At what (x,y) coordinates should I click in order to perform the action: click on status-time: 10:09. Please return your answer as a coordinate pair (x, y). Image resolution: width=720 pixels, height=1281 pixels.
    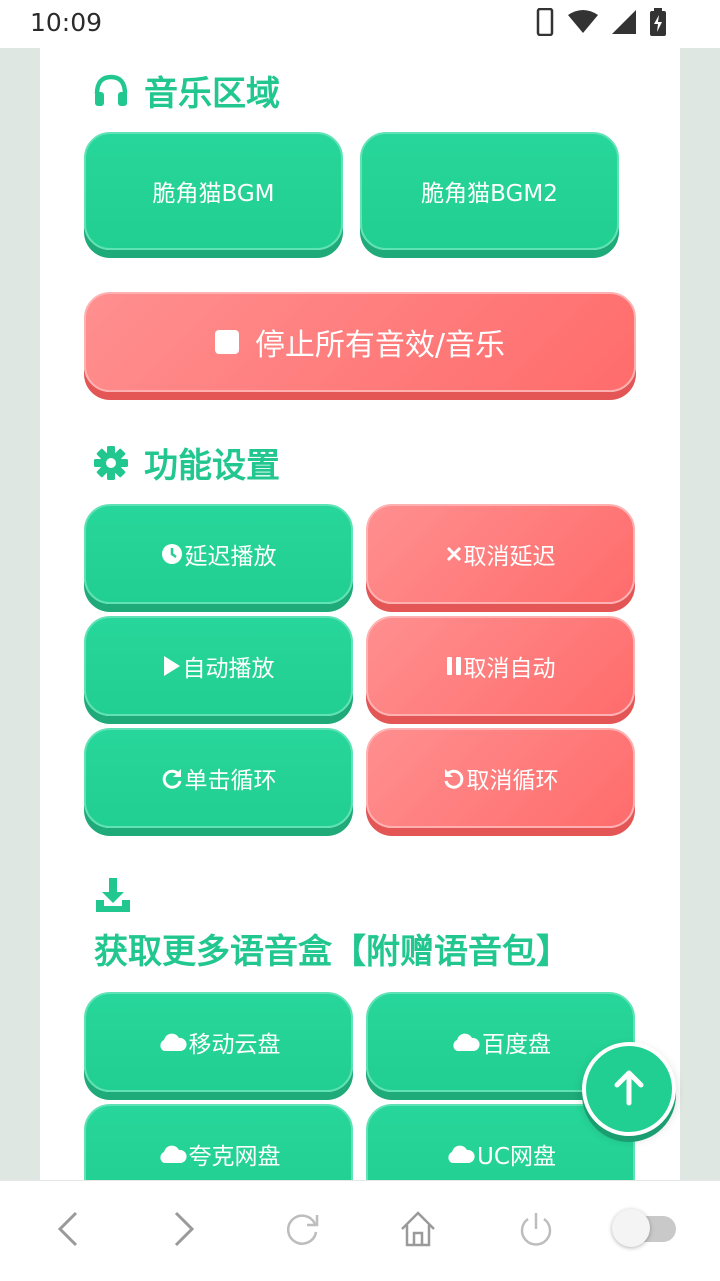
    Looking at the image, I should click on (66, 22).